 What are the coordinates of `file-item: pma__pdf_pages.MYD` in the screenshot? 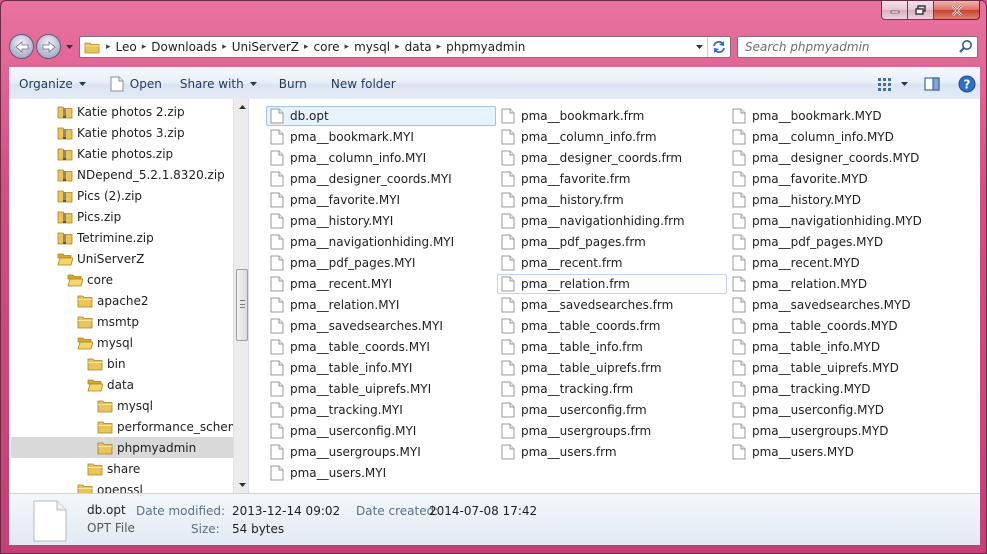 It's located at (843, 242).